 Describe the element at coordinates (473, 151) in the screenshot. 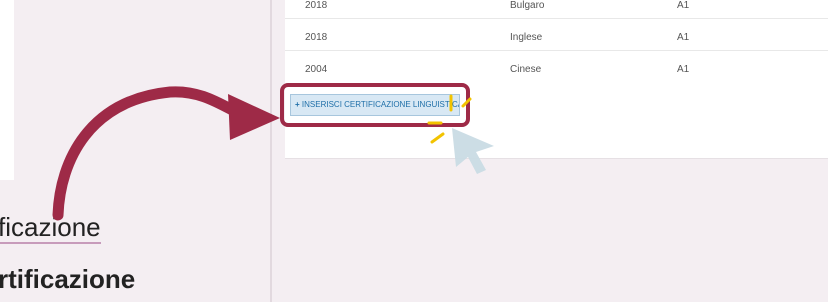

I see `cursor-icon` at that location.